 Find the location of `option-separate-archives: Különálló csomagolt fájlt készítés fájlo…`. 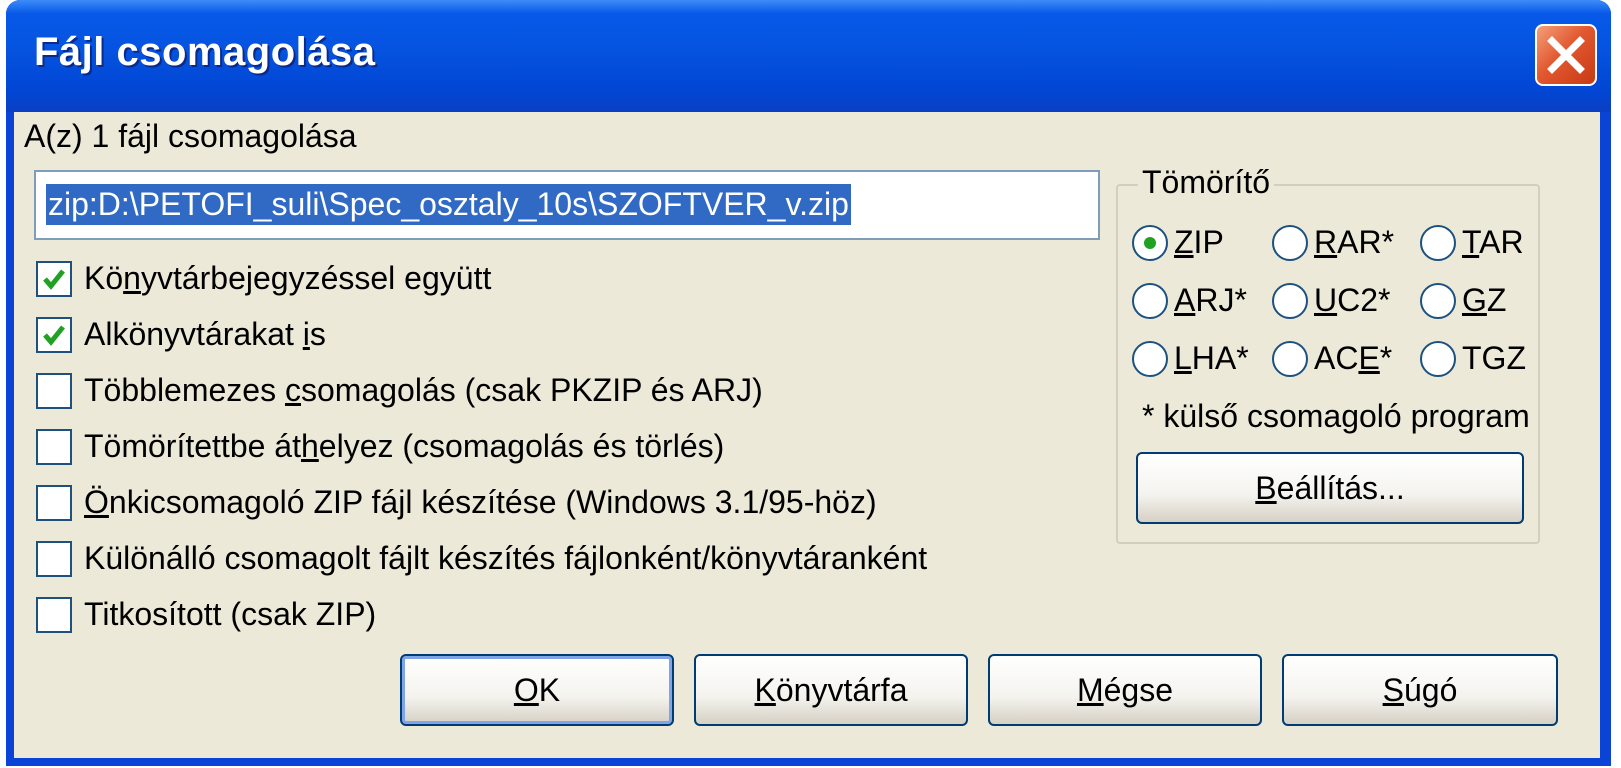

option-separate-archives: Különálló csomagolt fájlt készítés fájlo… is located at coordinates (481, 558).